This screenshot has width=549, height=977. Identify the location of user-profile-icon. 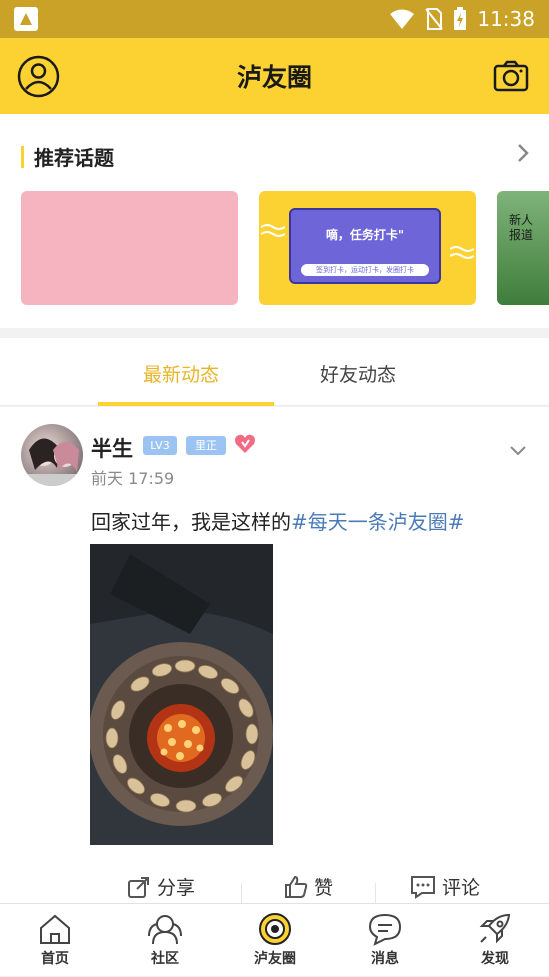
(38, 76).